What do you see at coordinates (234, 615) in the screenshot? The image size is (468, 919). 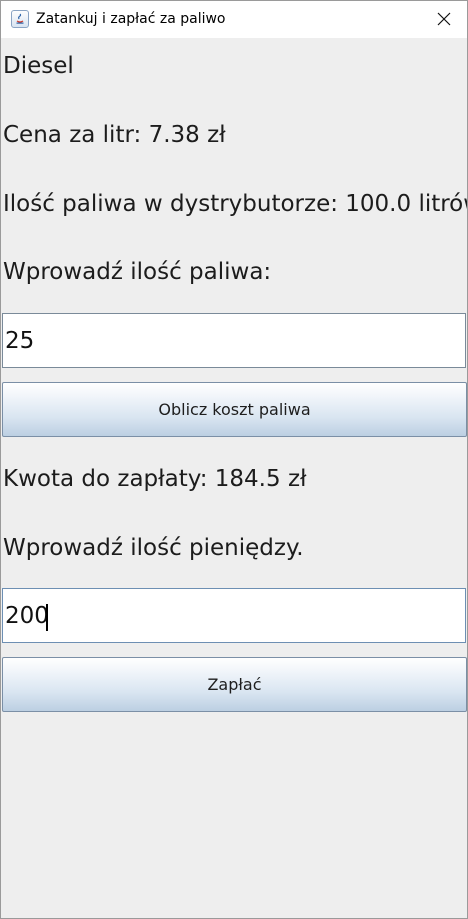 I see `money-amount-input` at bounding box center [234, 615].